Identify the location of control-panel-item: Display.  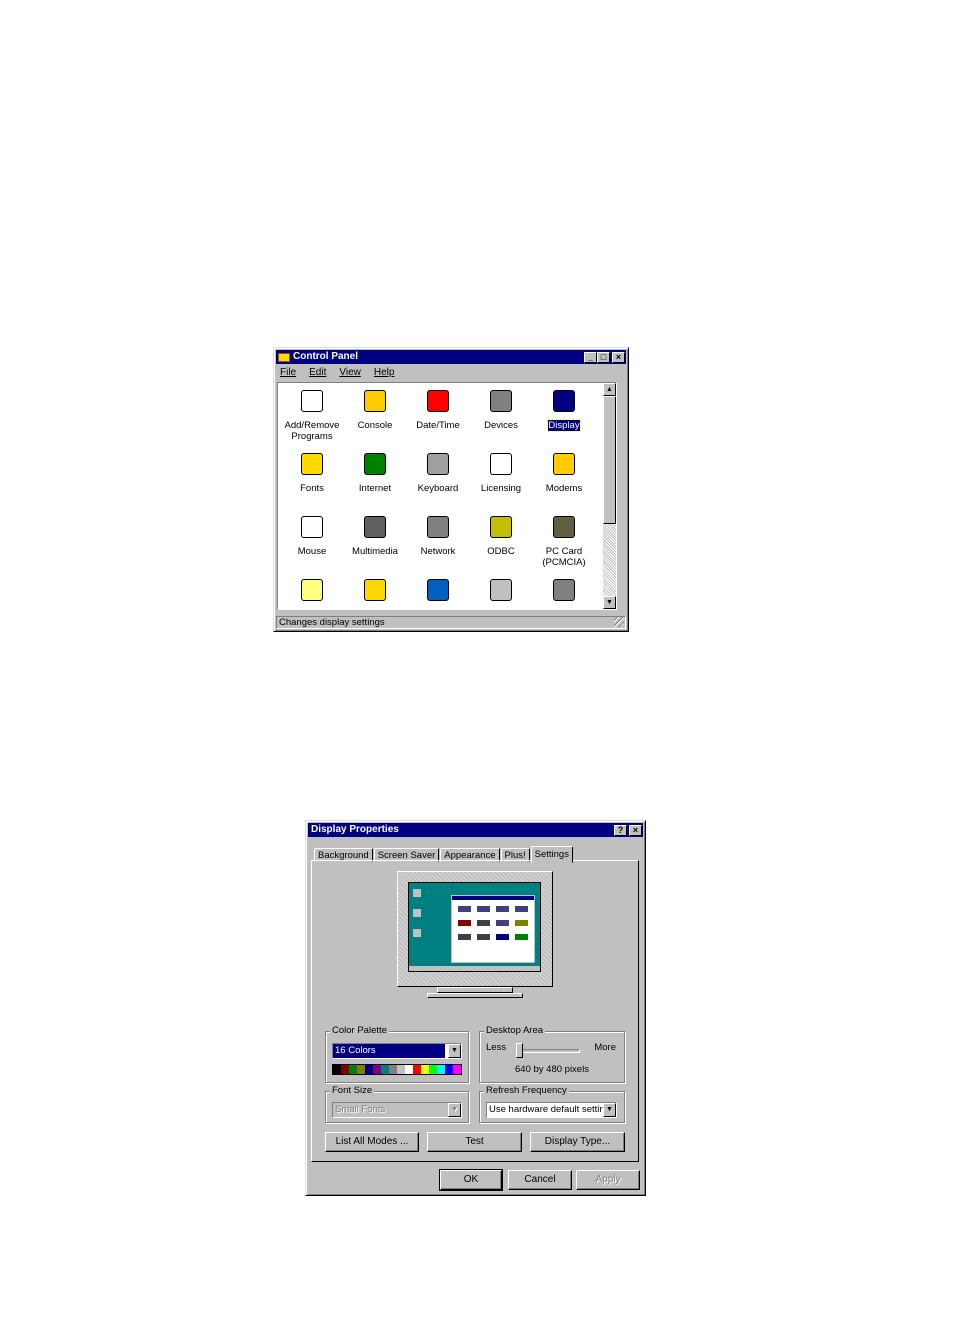
(564, 409).